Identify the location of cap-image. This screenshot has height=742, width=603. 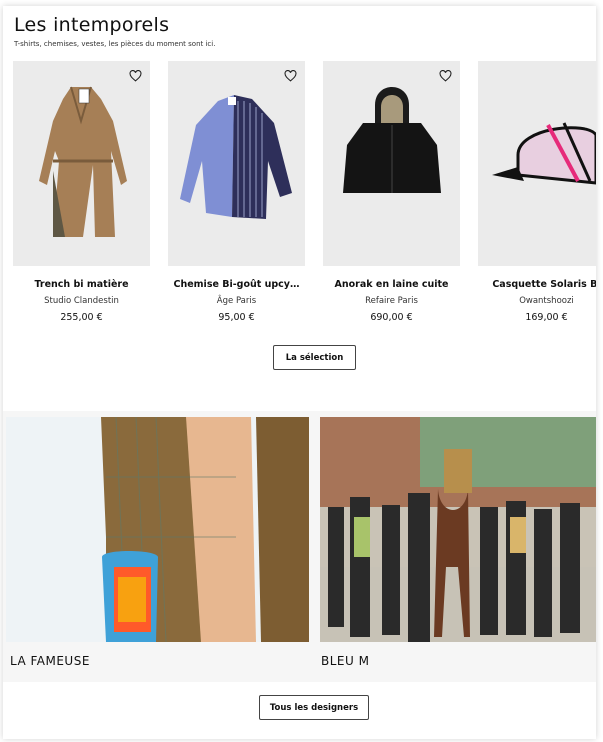
(544, 153).